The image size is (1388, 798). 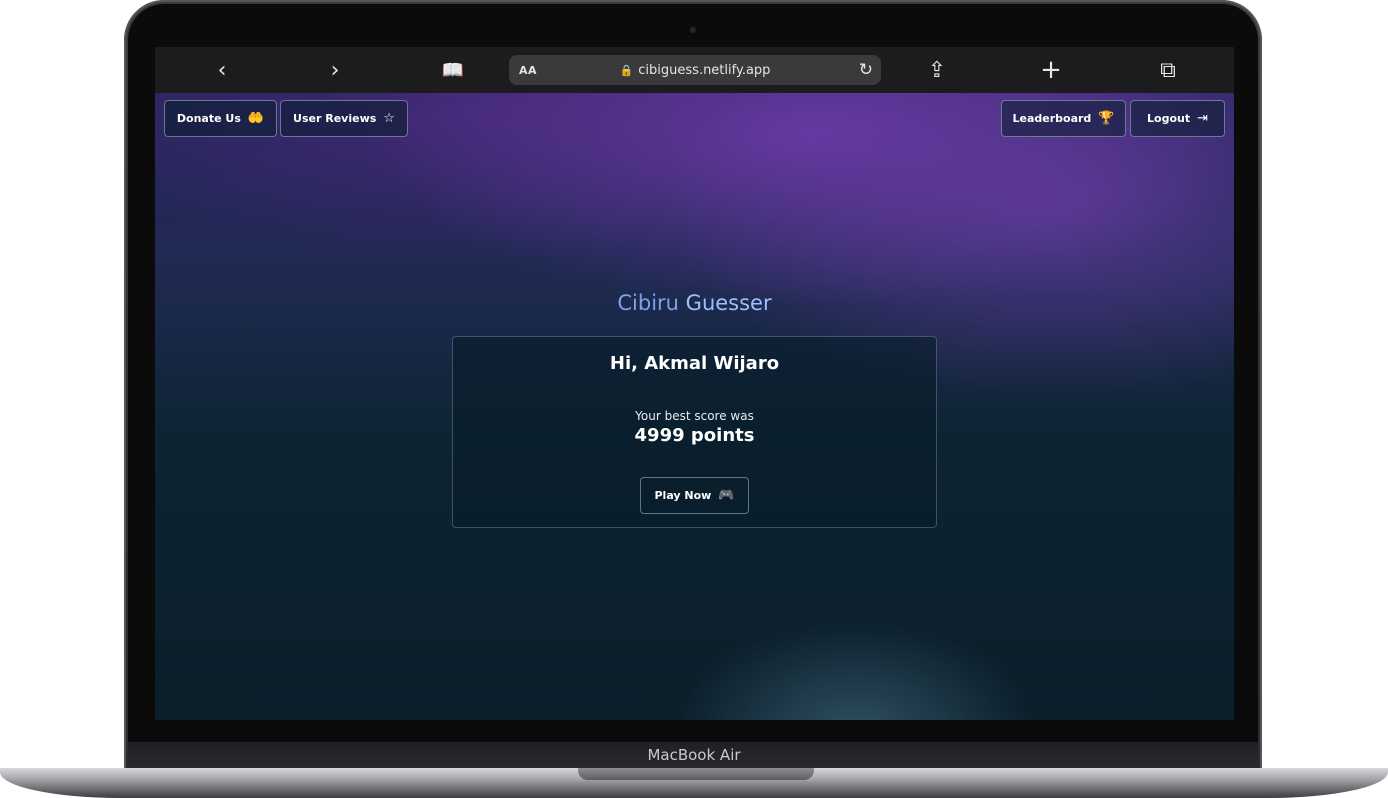 What do you see at coordinates (693, 30) in the screenshot?
I see `camera` at bounding box center [693, 30].